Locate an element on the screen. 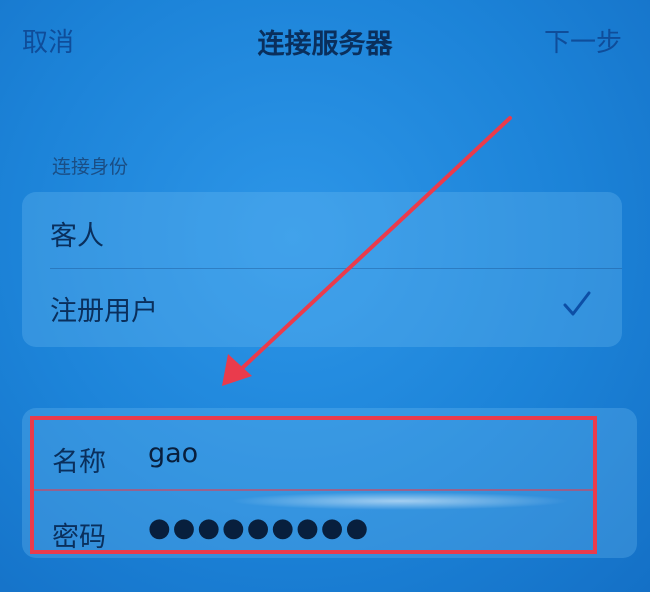  annotation-highlight-divider is located at coordinates (313, 490).